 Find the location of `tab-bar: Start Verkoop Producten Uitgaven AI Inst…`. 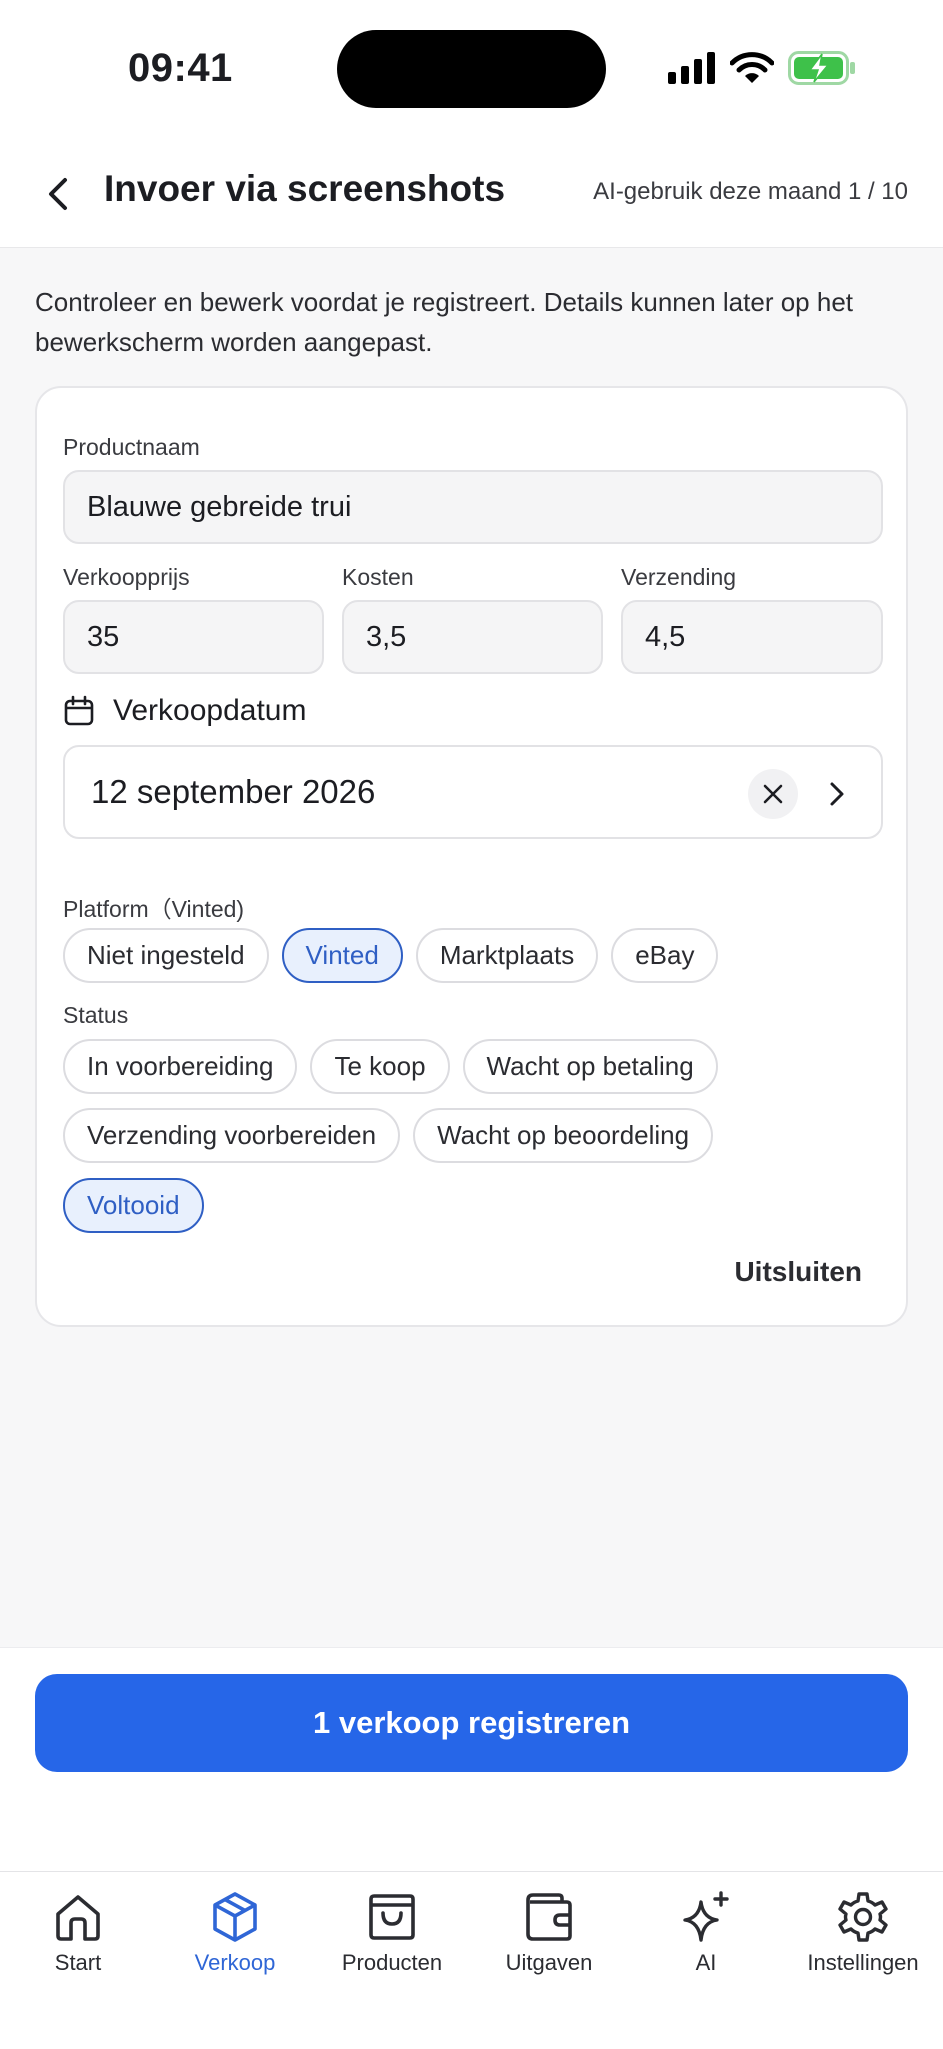

tab-bar: Start Verkoop Producten Uitgaven AI Inst… is located at coordinates (471, 1960).